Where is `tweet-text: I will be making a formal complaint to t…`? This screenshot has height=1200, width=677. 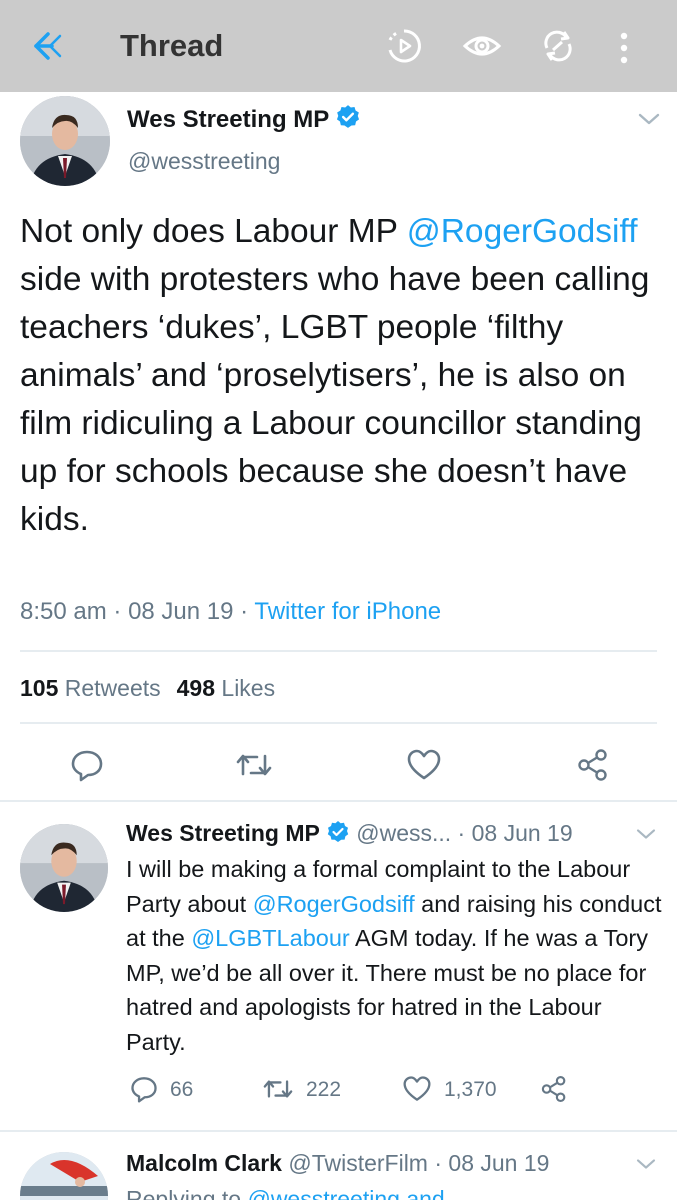 tweet-text: I will be making a formal complaint to t… is located at coordinates (394, 955).